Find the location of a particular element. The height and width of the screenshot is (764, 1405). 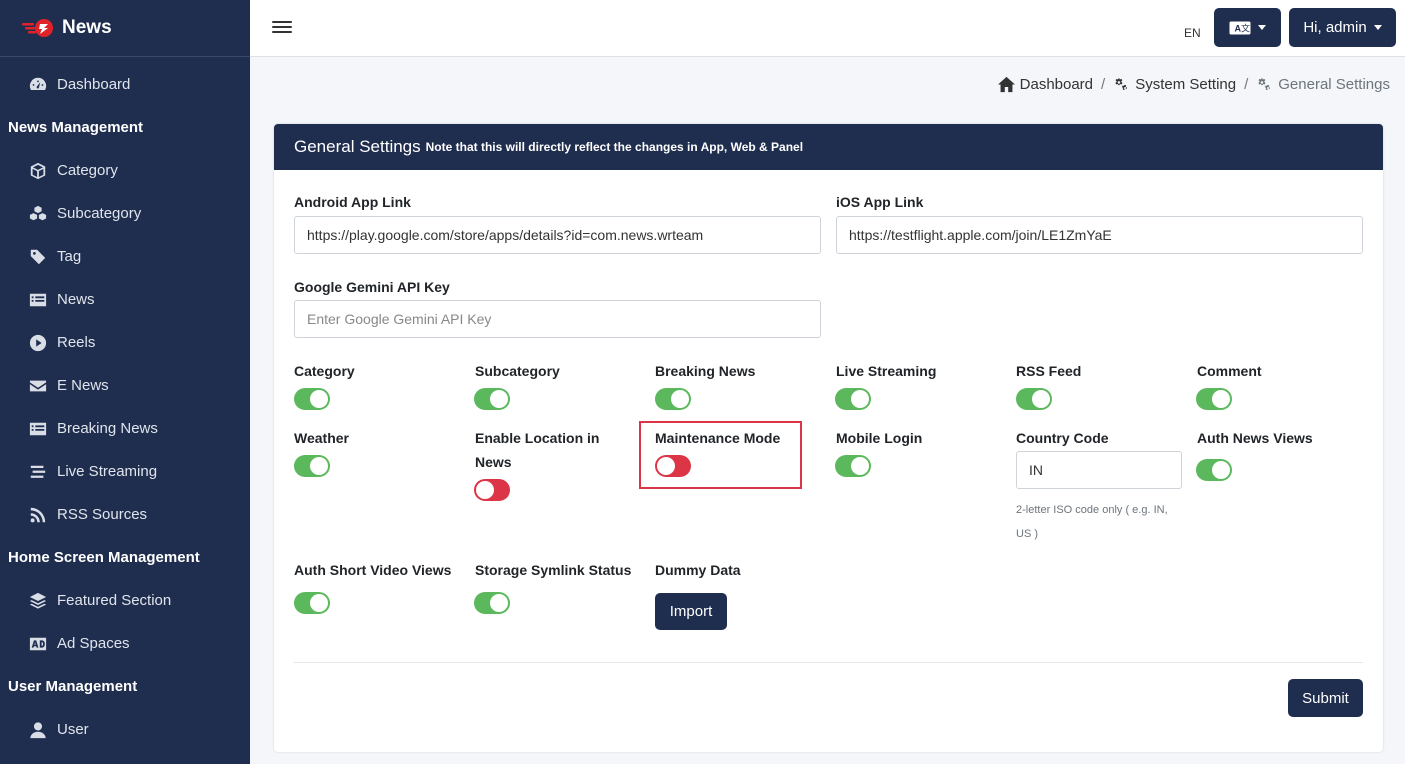

sidebar-item-ad-spaces: Ad Spaces is located at coordinates (125, 643).